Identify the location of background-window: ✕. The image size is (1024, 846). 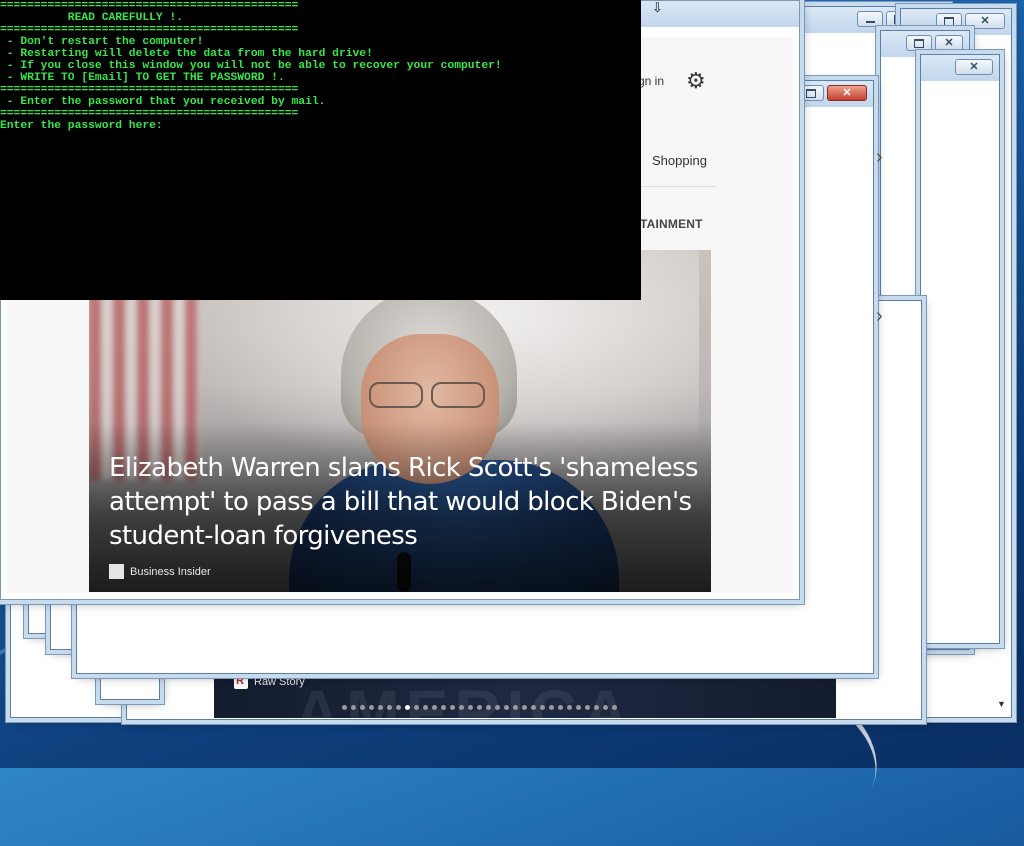
(960, 349).